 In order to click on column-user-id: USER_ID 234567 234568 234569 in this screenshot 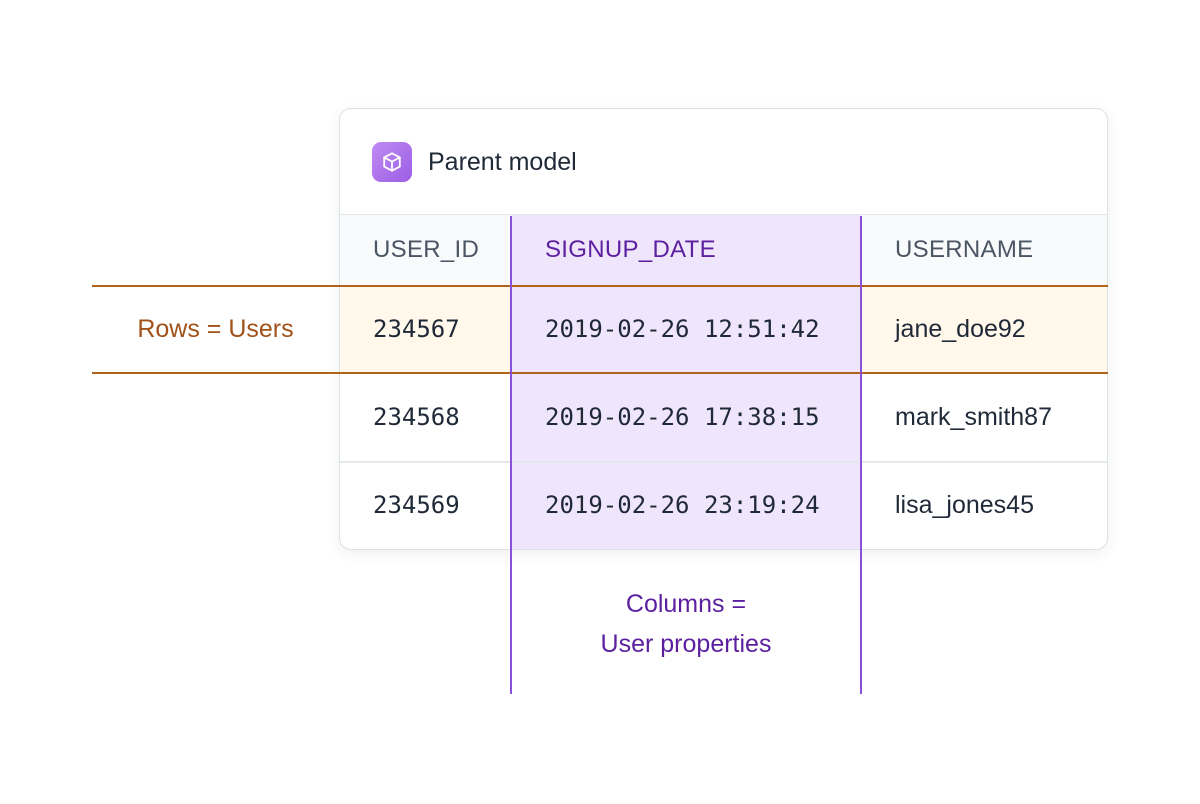, I will do `click(425, 382)`.